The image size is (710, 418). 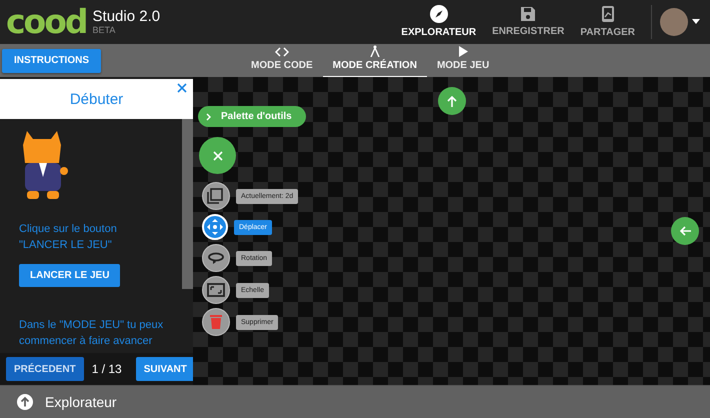 I want to click on play-icon, so click(x=463, y=51).